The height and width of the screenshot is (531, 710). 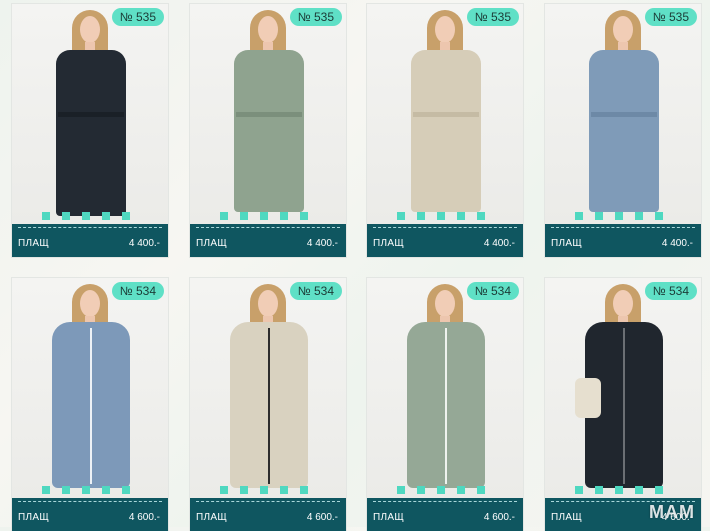 I want to click on handbag-image, so click(x=588, y=398).